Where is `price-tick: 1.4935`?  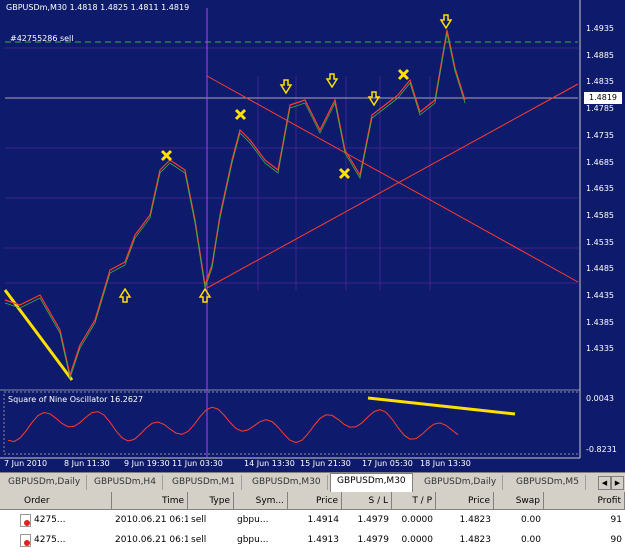
price-tick: 1.4935 is located at coordinates (600, 28).